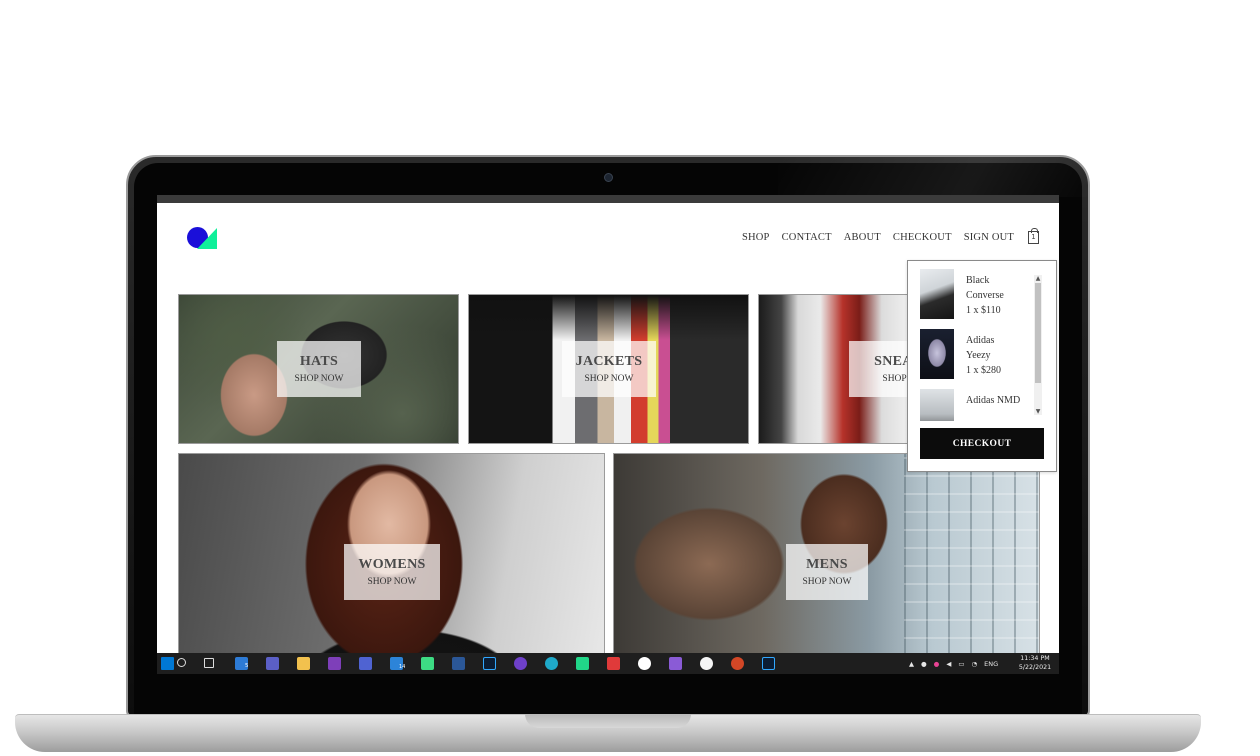 The height and width of the screenshot is (756, 1260). Describe the element at coordinates (209, 663) in the screenshot. I see `task-view-icon` at that location.